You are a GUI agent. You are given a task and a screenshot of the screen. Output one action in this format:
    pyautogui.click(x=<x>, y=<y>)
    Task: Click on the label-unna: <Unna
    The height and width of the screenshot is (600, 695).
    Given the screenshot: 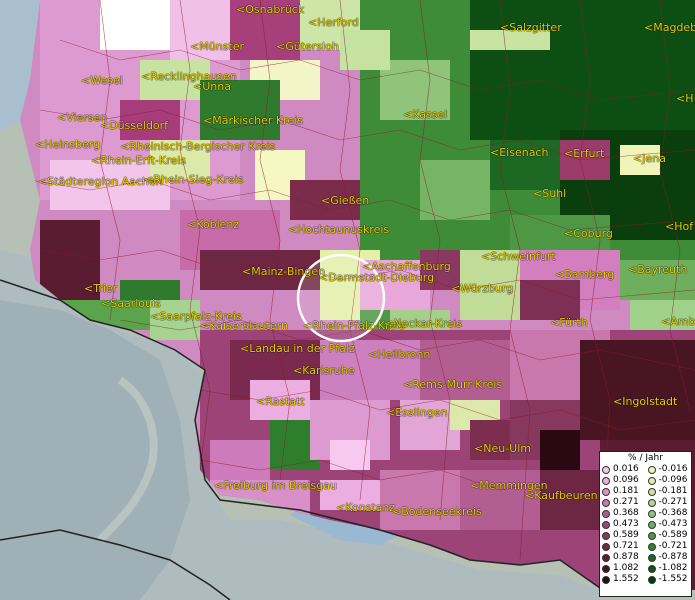 What is the action you would take?
    pyautogui.click(x=212, y=87)
    